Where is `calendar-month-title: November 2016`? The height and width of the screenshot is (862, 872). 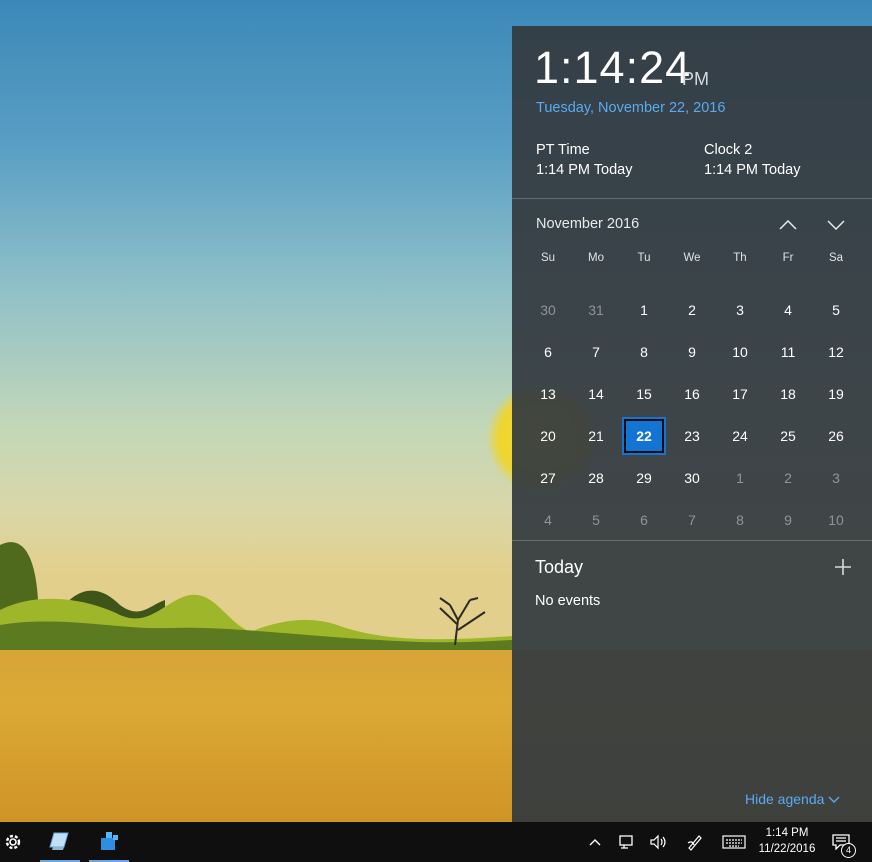 calendar-month-title: November 2016 is located at coordinates (587, 224).